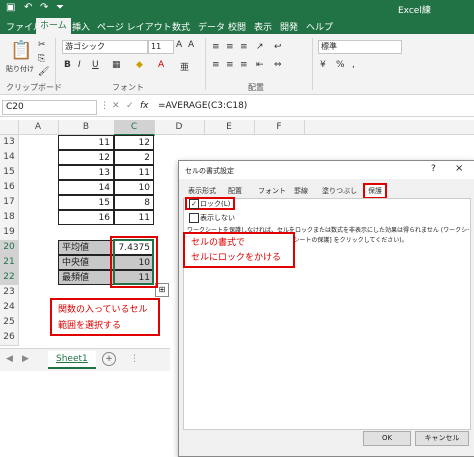  Describe the element at coordinates (41, 59) in the screenshot. I see `copy-icon: ⎘` at that location.